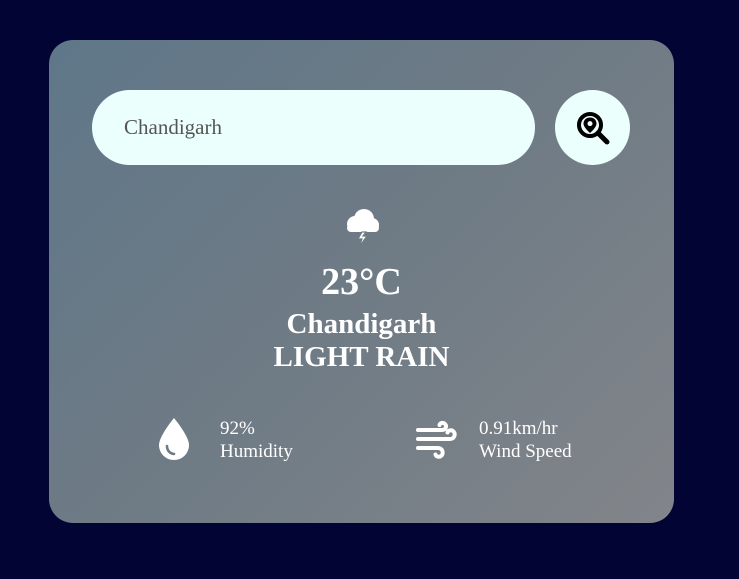 This screenshot has height=579, width=739. What do you see at coordinates (436, 439) in the screenshot?
I see `wind-icon` at bounding box center [436, 439].